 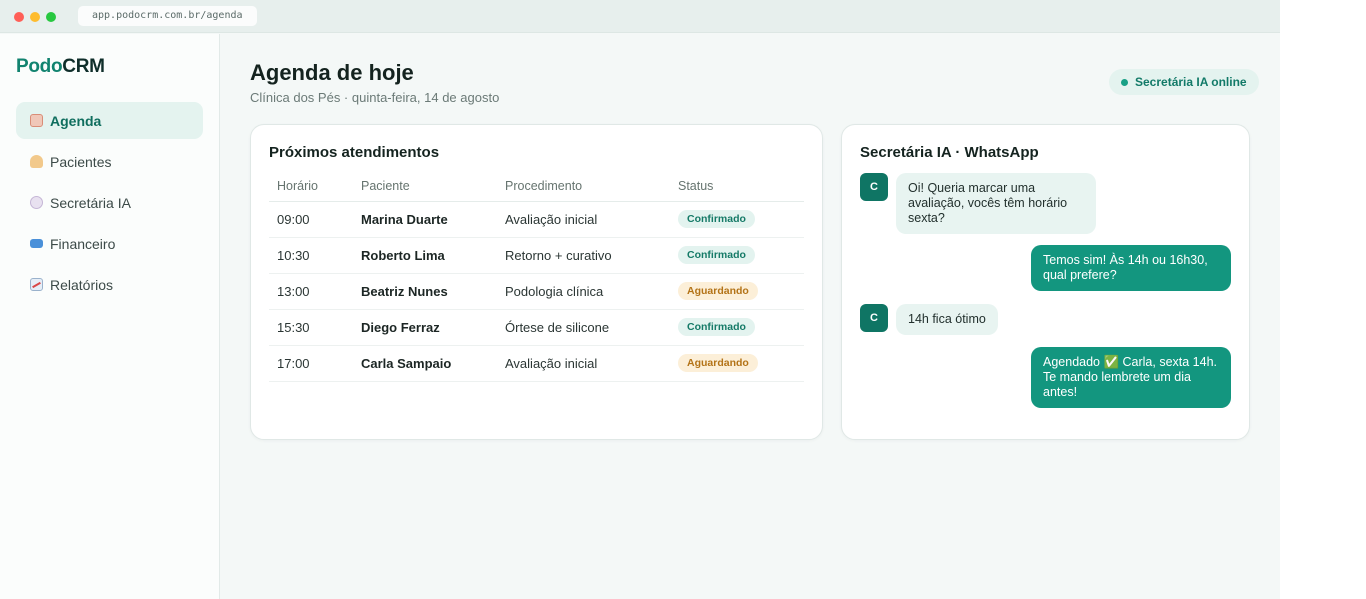 I want to click on sidebar-item-relatorios: Relatórios, so click(x=109, y=284).